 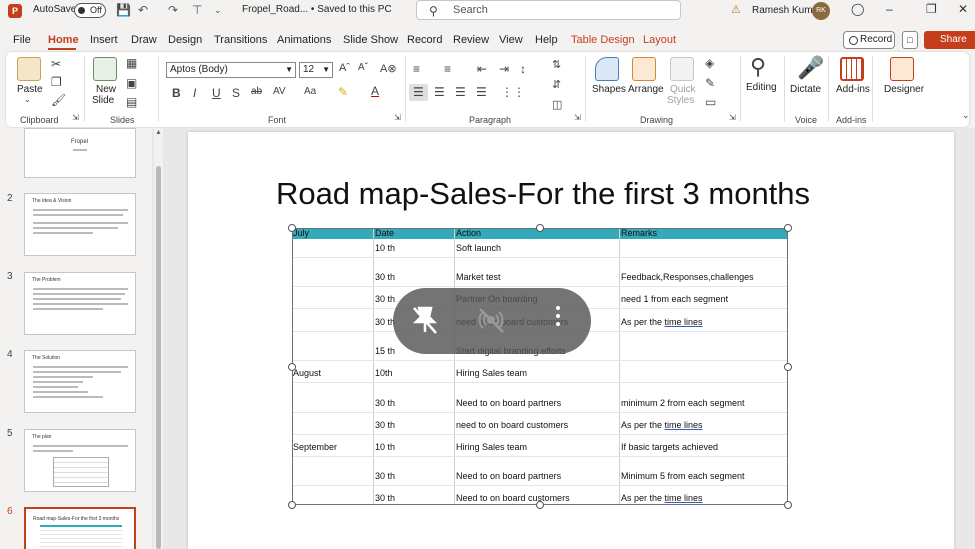 I want to click on slide-thumbnail-3: The Problem, so click(x=80, y=303).